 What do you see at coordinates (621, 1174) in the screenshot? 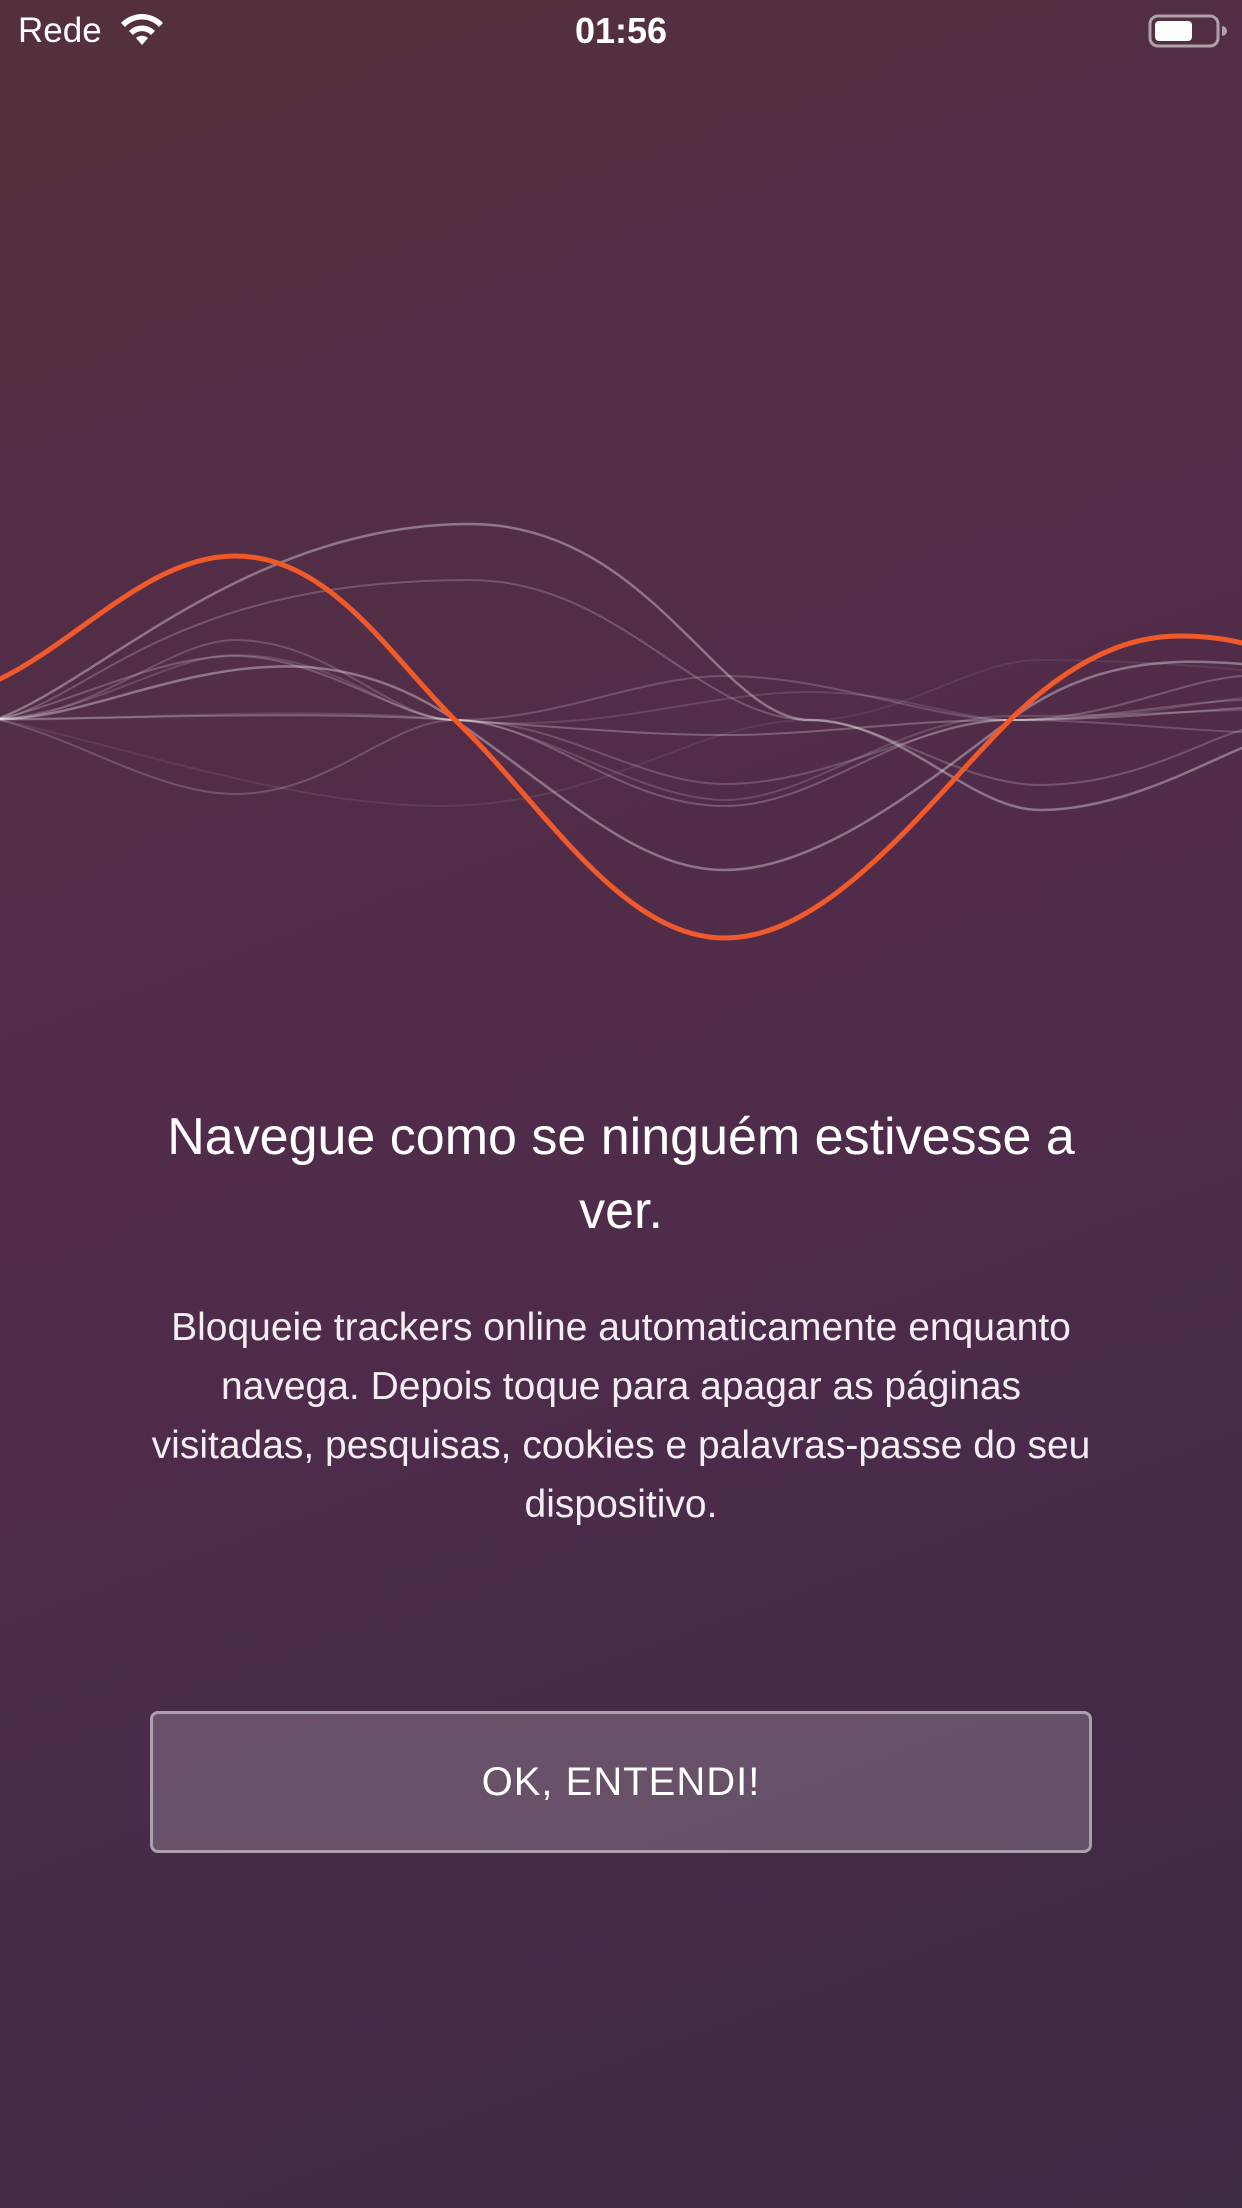
I see `onboarding-headline: Navegue como se ninguém estivesse a ver.` at bounding box center [621, 1174].